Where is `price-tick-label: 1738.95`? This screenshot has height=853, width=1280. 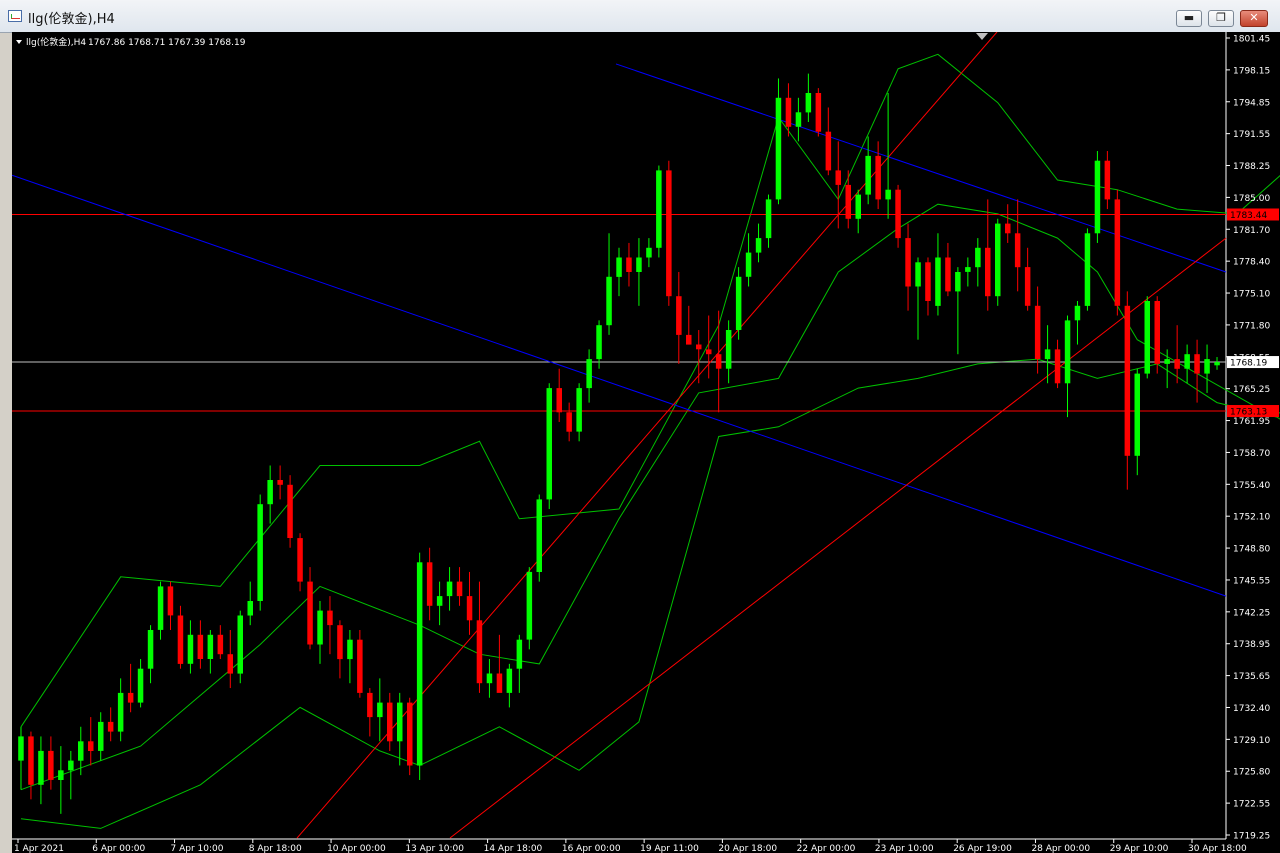 price-tick-label: 1738.95 is located at coordinates (1251, 645).